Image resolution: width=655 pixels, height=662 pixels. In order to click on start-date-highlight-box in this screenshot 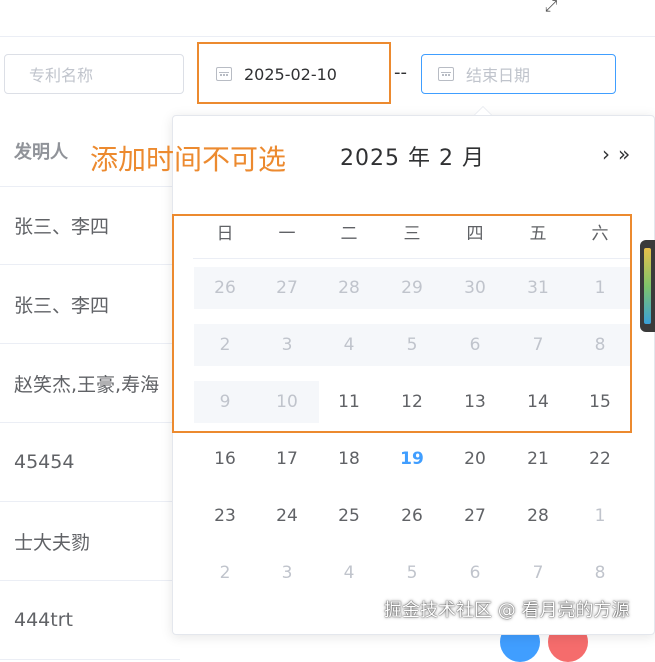, I will do `click(294, 73)`.